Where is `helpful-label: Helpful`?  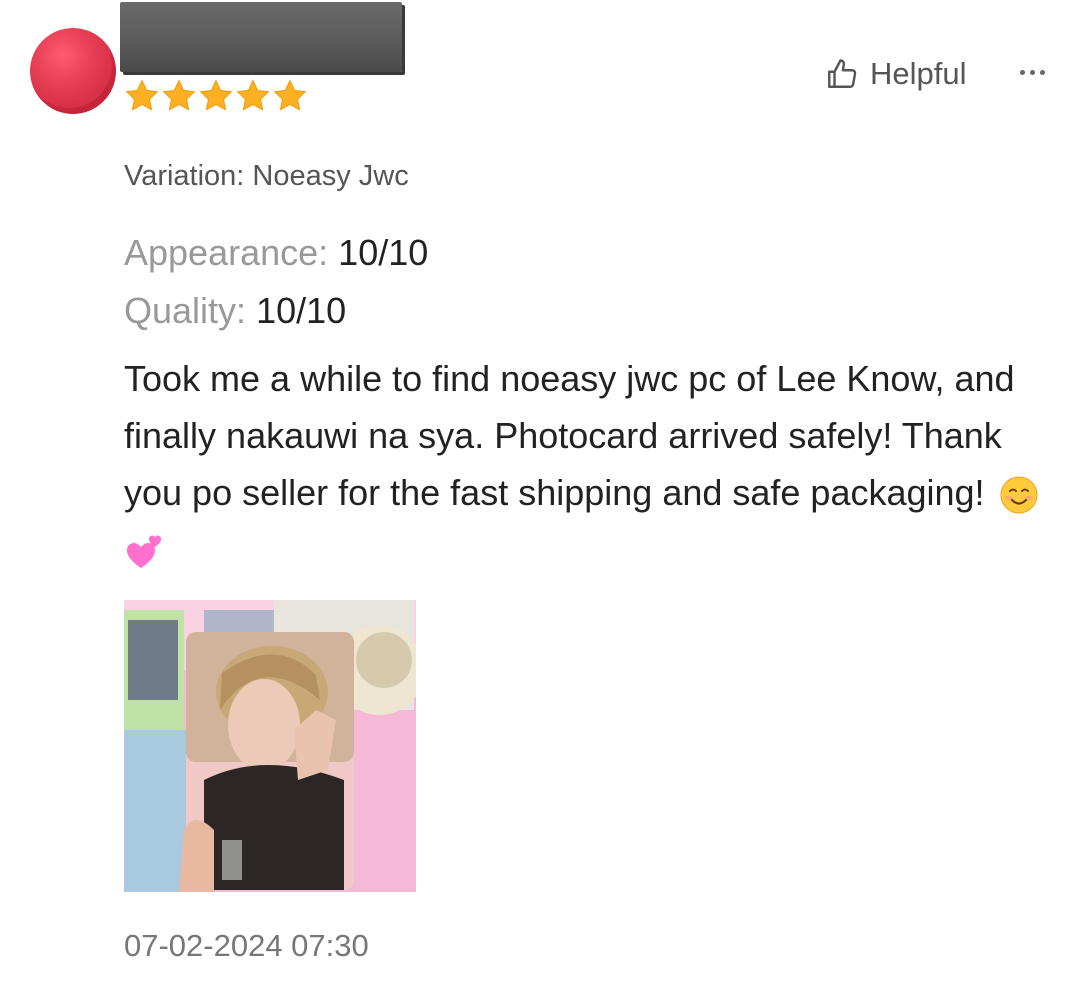 helpful-label: Helpful is located at coordinates (918, 73).